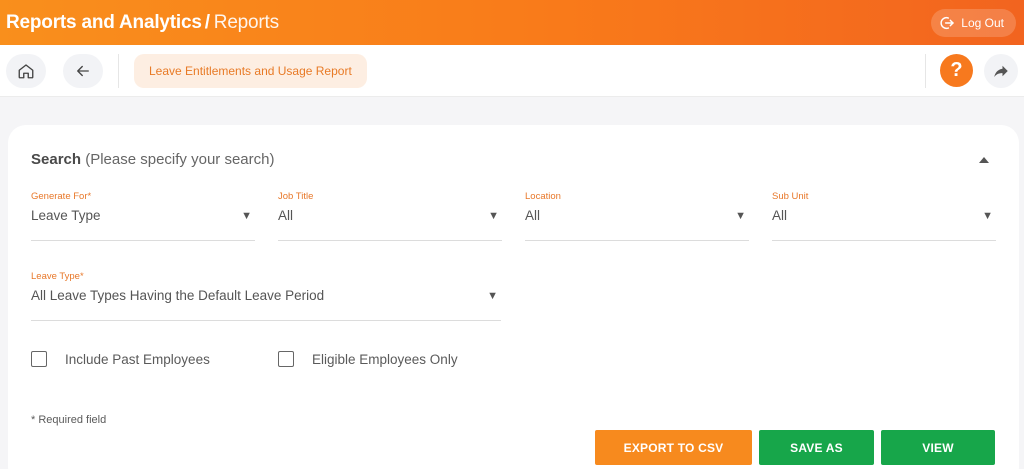  I want to click on share-icon, so click(1001, 71).